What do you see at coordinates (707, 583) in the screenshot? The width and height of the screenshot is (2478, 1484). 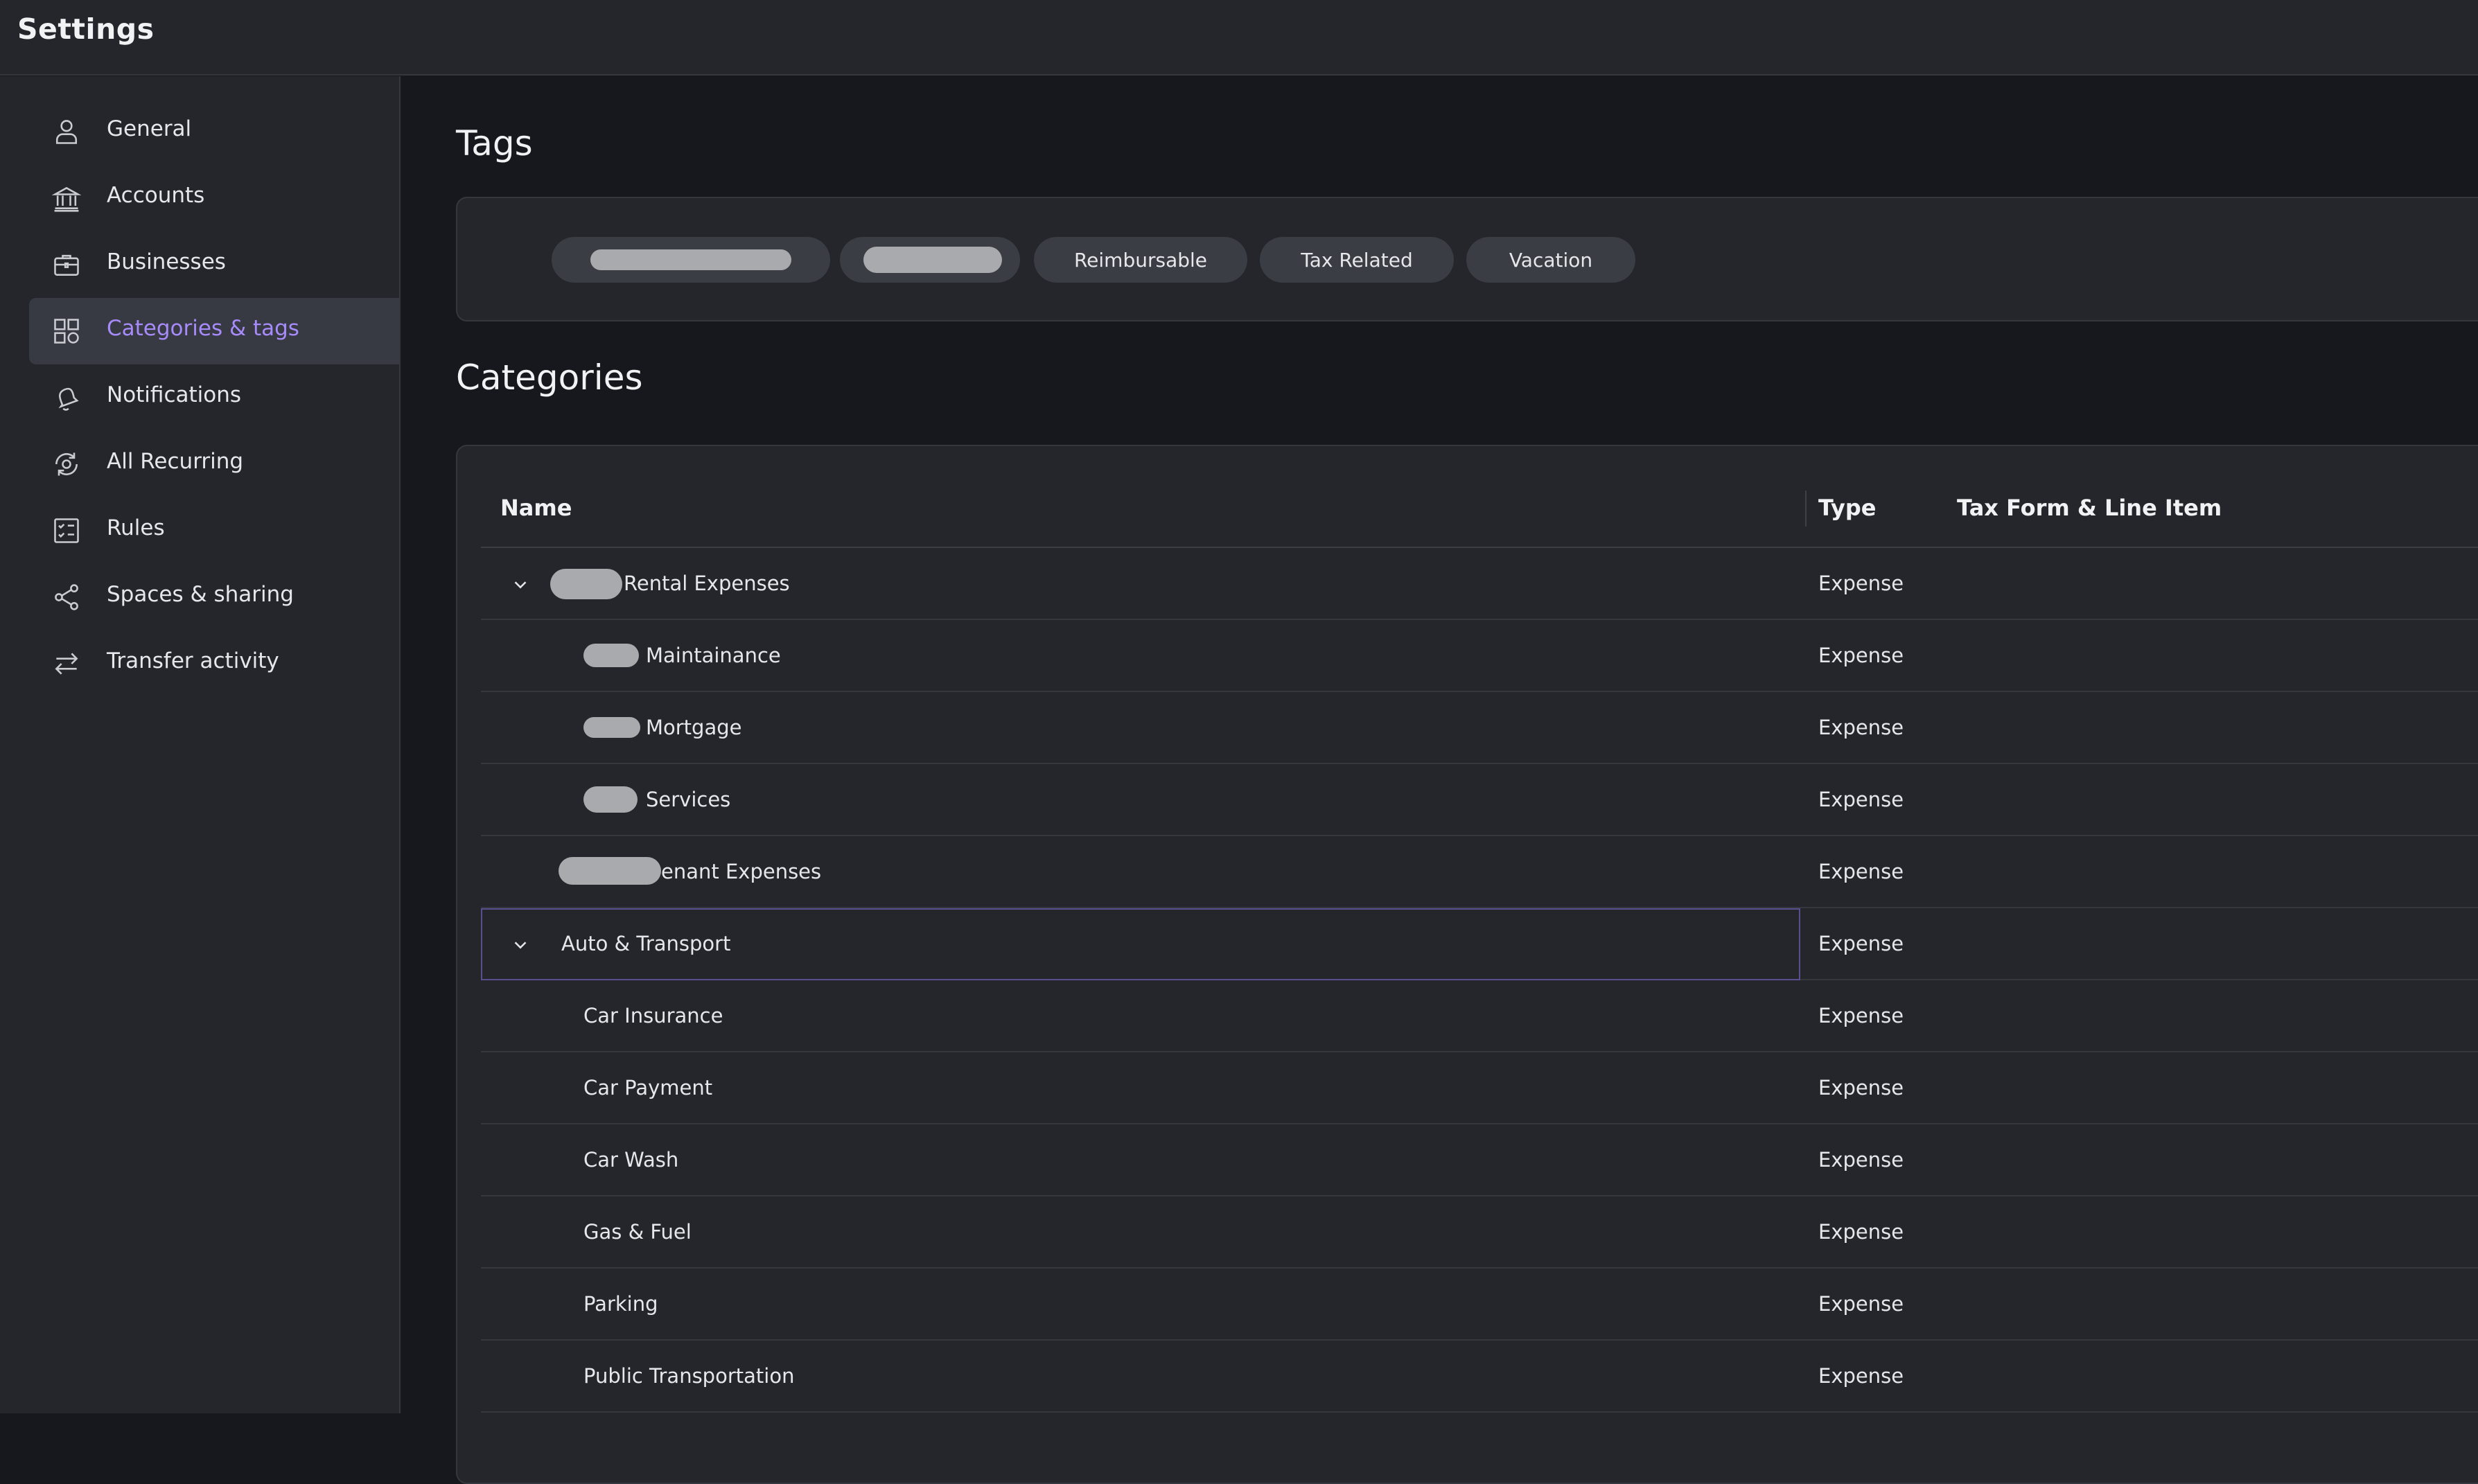 I see `category-name: Rental Expenses` at bounding box center [707, 583].